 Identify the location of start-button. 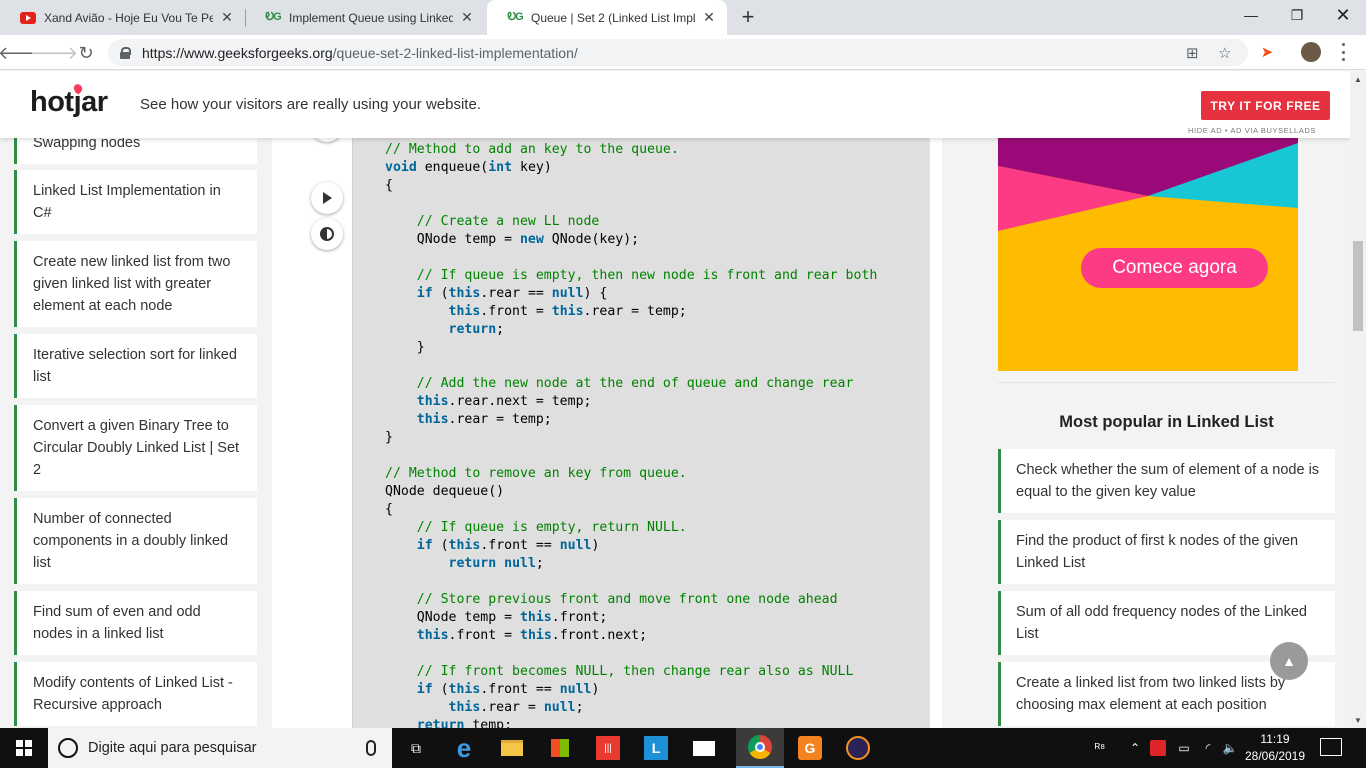
(24, 748).